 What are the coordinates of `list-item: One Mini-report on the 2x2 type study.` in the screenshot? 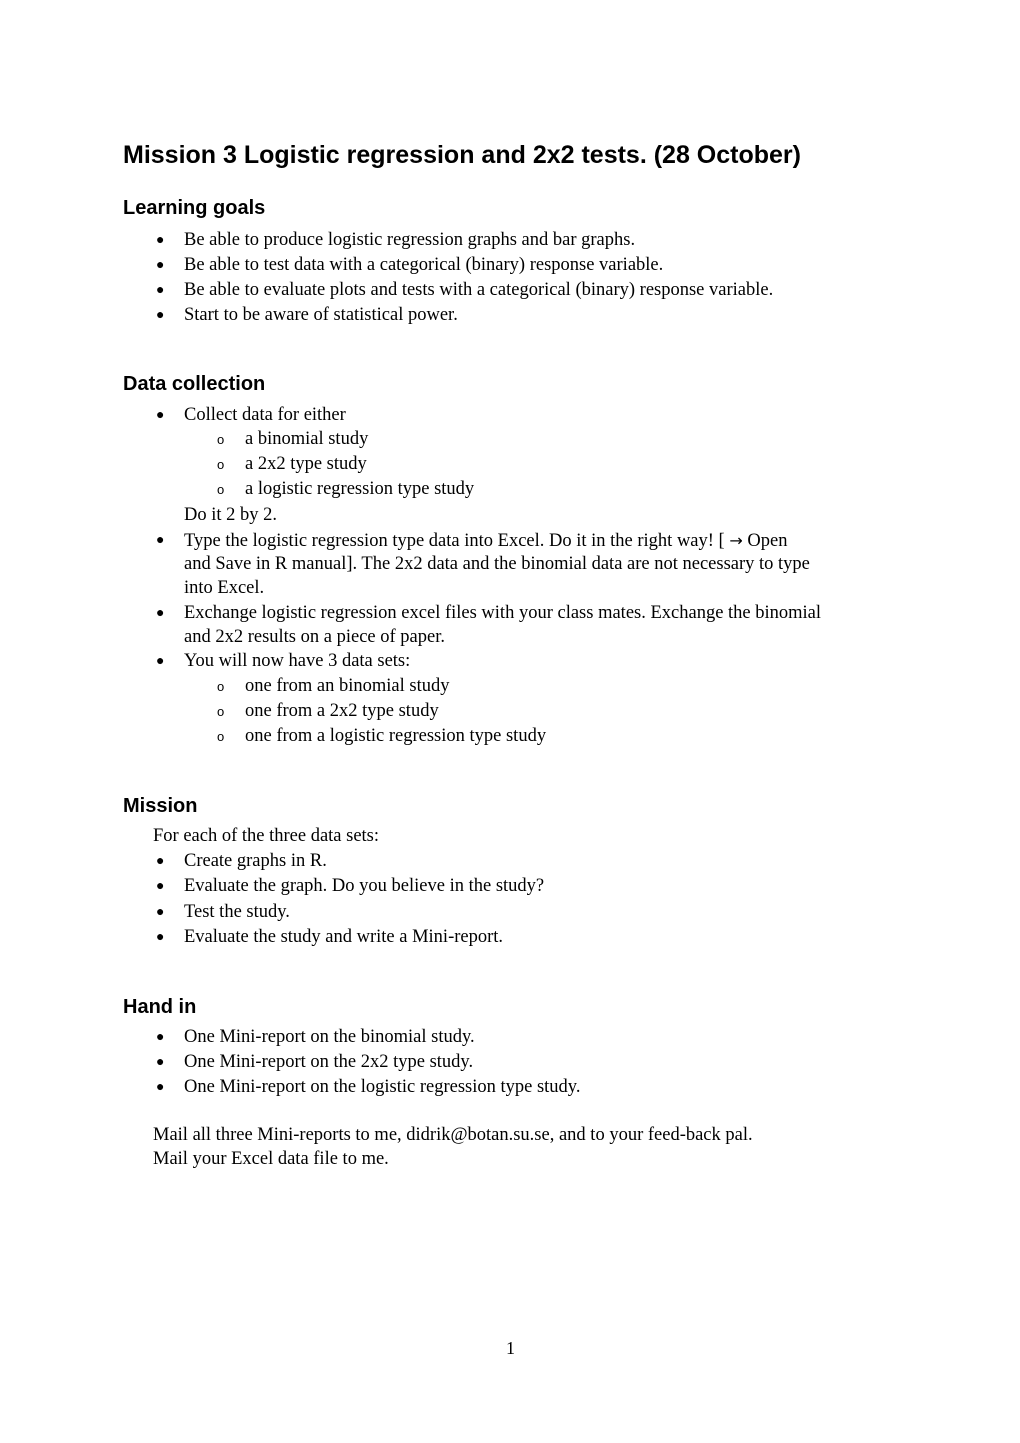 It's located at (329, 1062).